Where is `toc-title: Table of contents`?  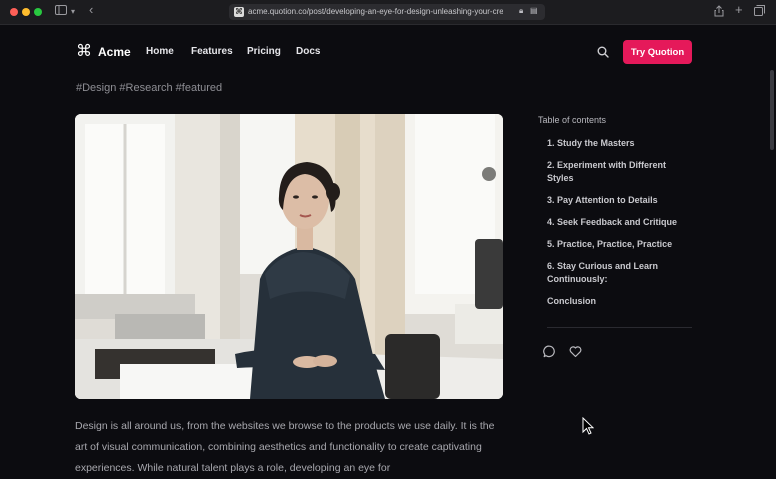 toc-title: Table of contents is located at coordinates (572, 120).